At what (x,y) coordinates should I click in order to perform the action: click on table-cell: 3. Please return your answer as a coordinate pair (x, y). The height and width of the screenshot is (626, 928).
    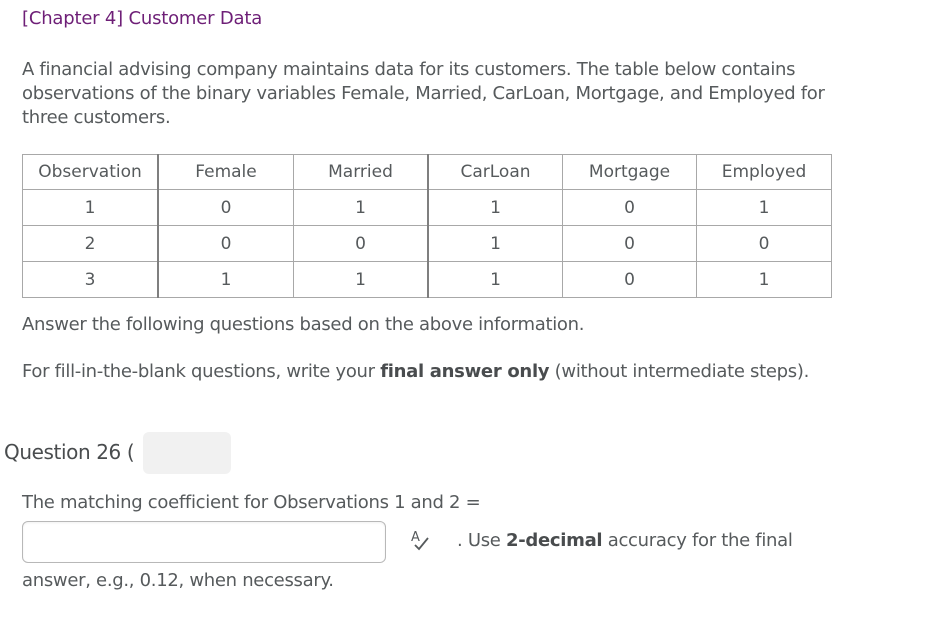
    Looking at the image, I should click on (90, 279).